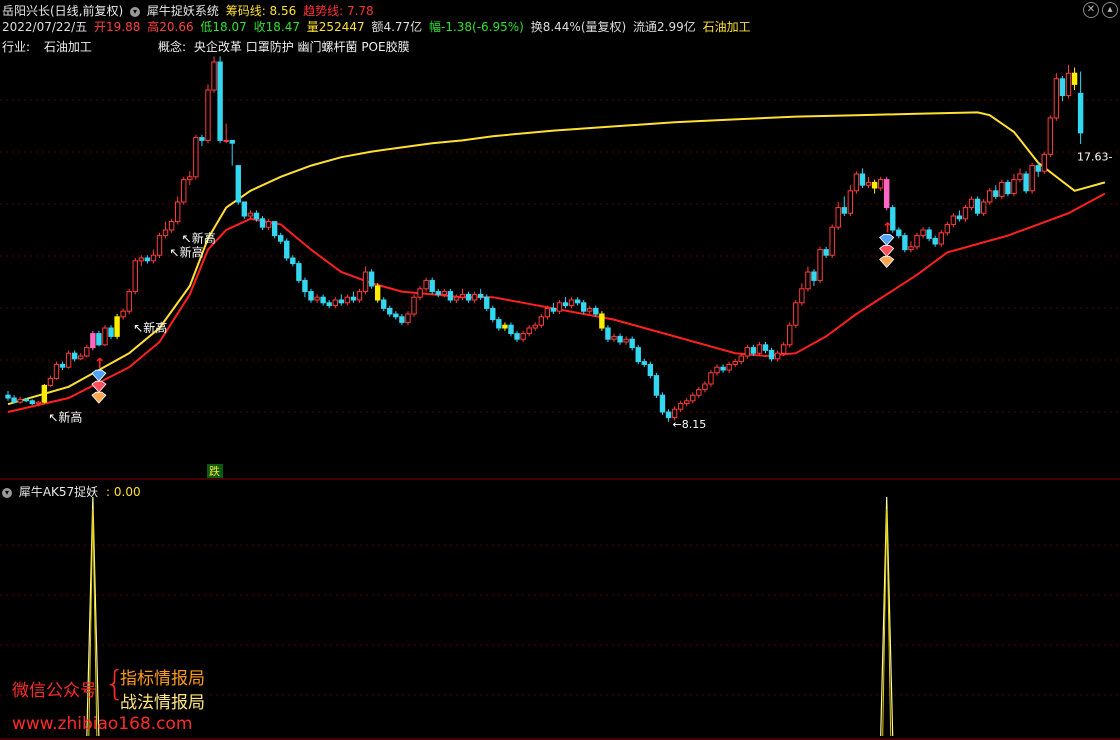  I want to click on limit-down-label: 跌, so click(214, 471).